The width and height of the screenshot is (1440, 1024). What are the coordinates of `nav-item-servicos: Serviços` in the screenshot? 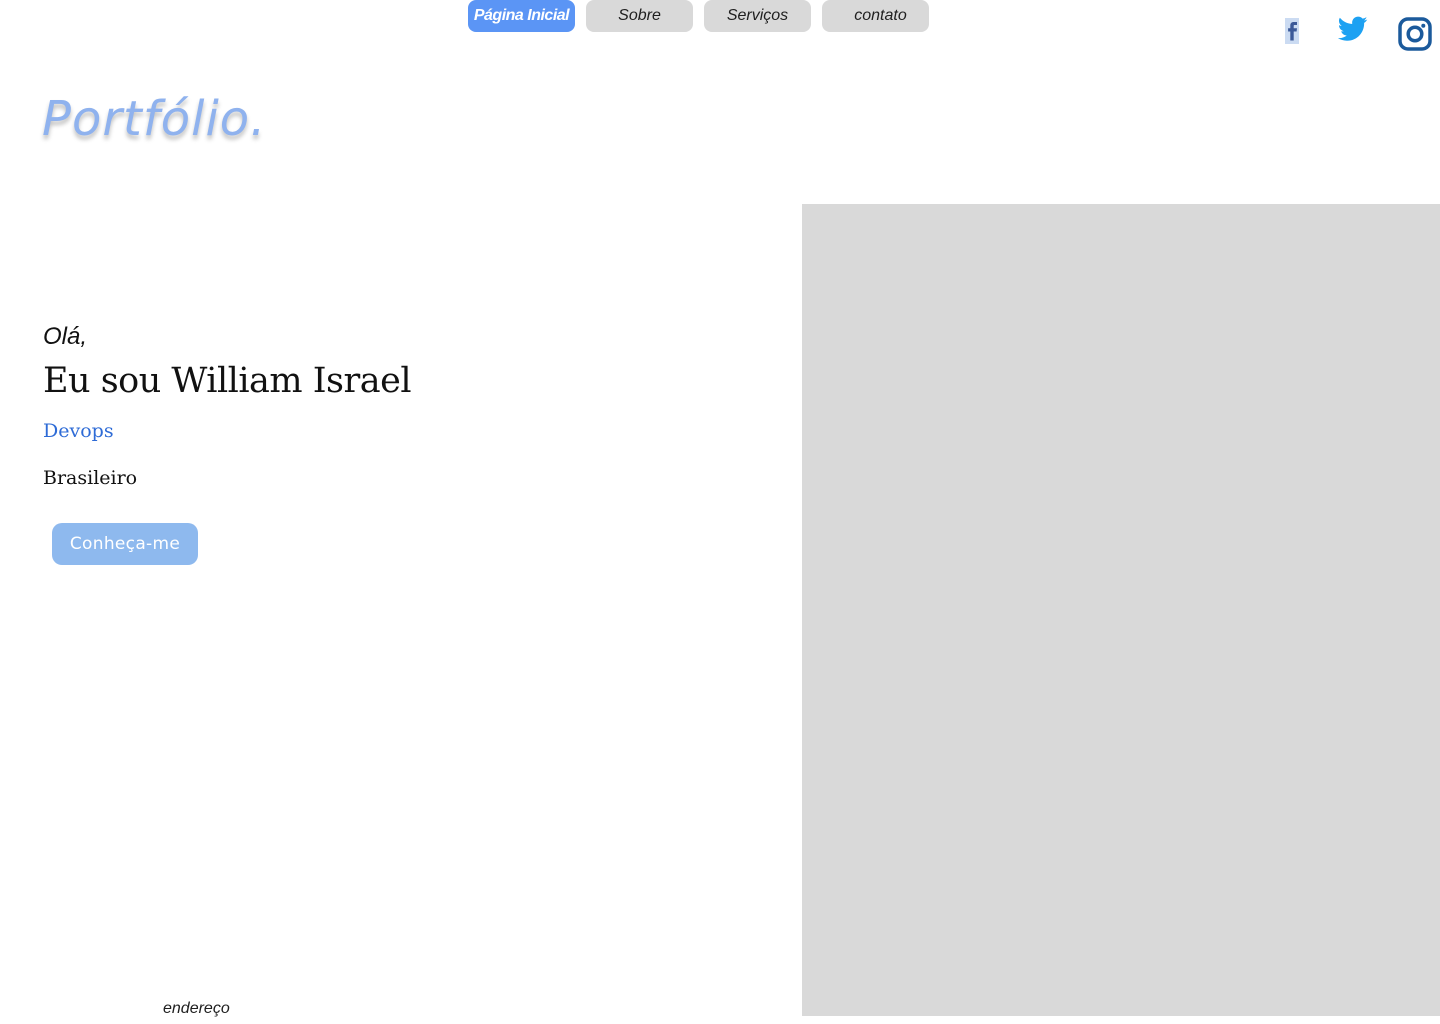 It's located at (757, 16).